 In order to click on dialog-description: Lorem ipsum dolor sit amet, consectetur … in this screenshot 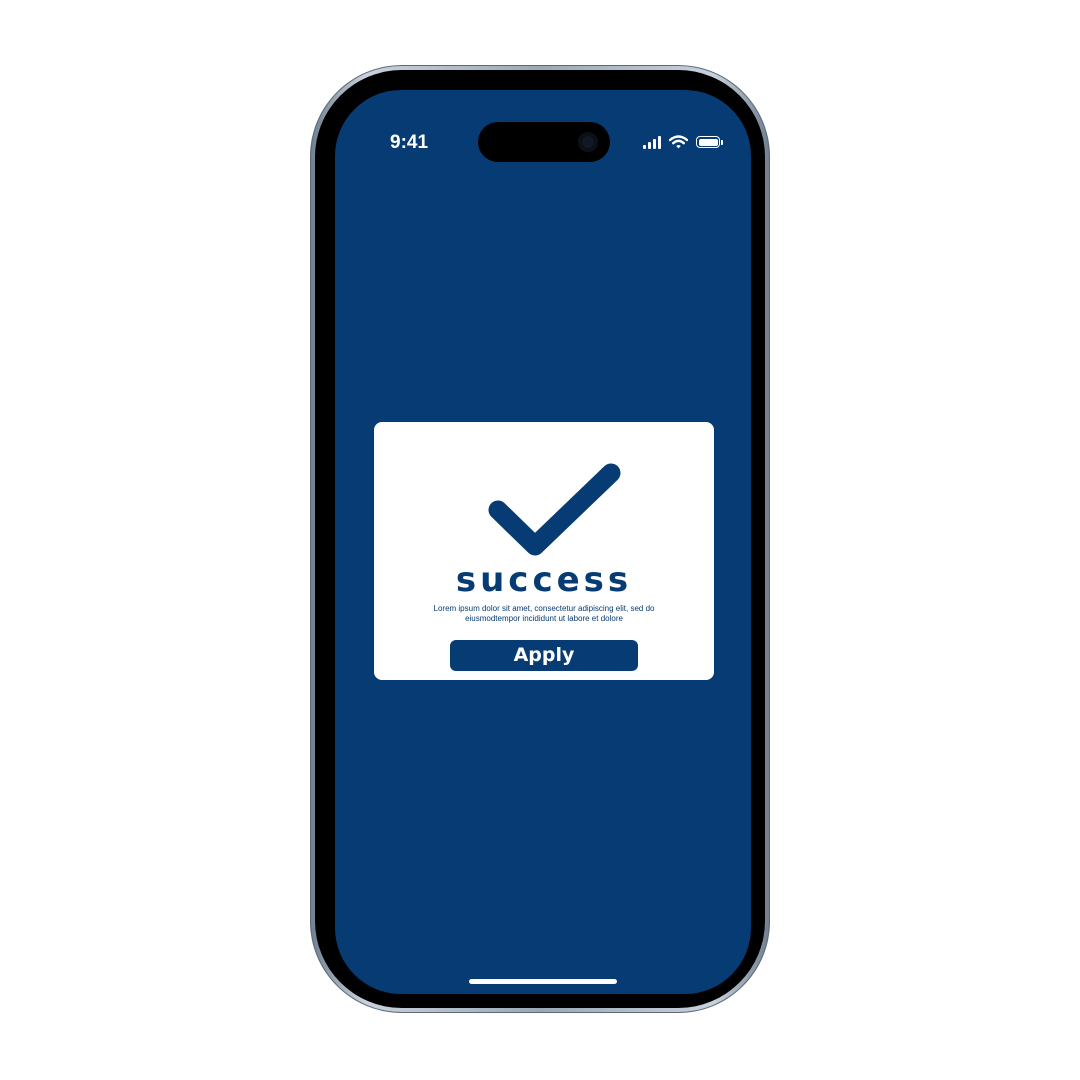, I will do `click(544, 613)`.